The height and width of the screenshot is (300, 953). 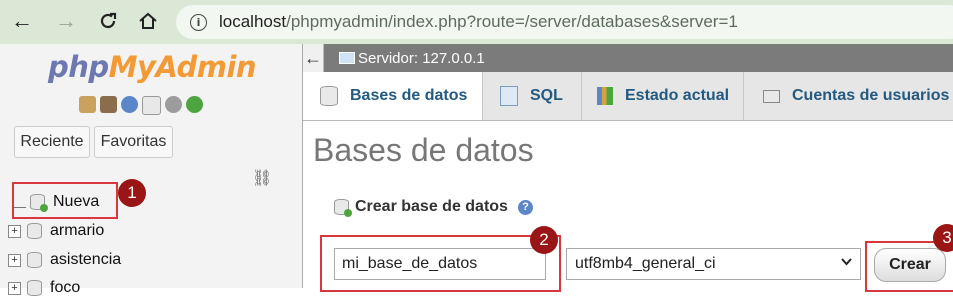 What do you see at coordinates (343, 208) in the screenshot?
I see `new-database-icon` at bounding box center [343, 208].